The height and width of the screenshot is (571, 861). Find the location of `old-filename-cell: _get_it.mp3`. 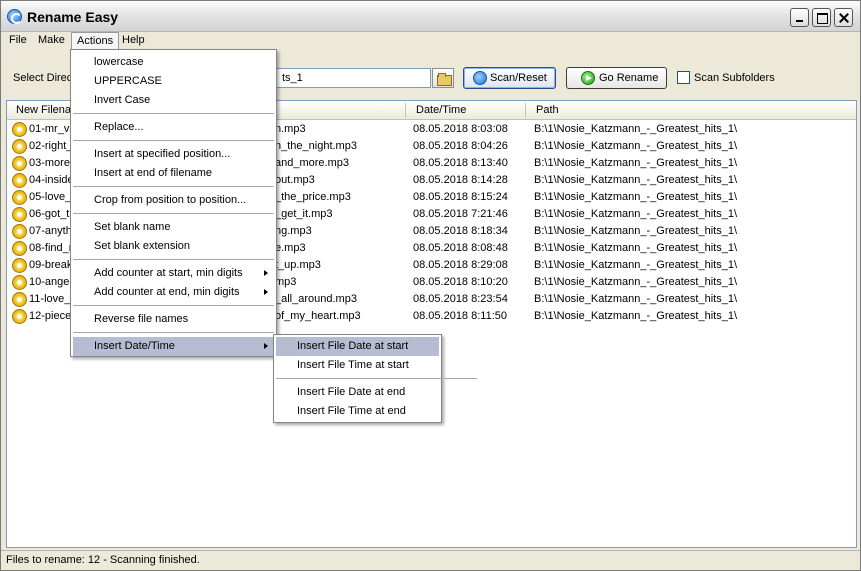

old-filename-cell: _get_it.mp3 is located at coordinates (304, 214).